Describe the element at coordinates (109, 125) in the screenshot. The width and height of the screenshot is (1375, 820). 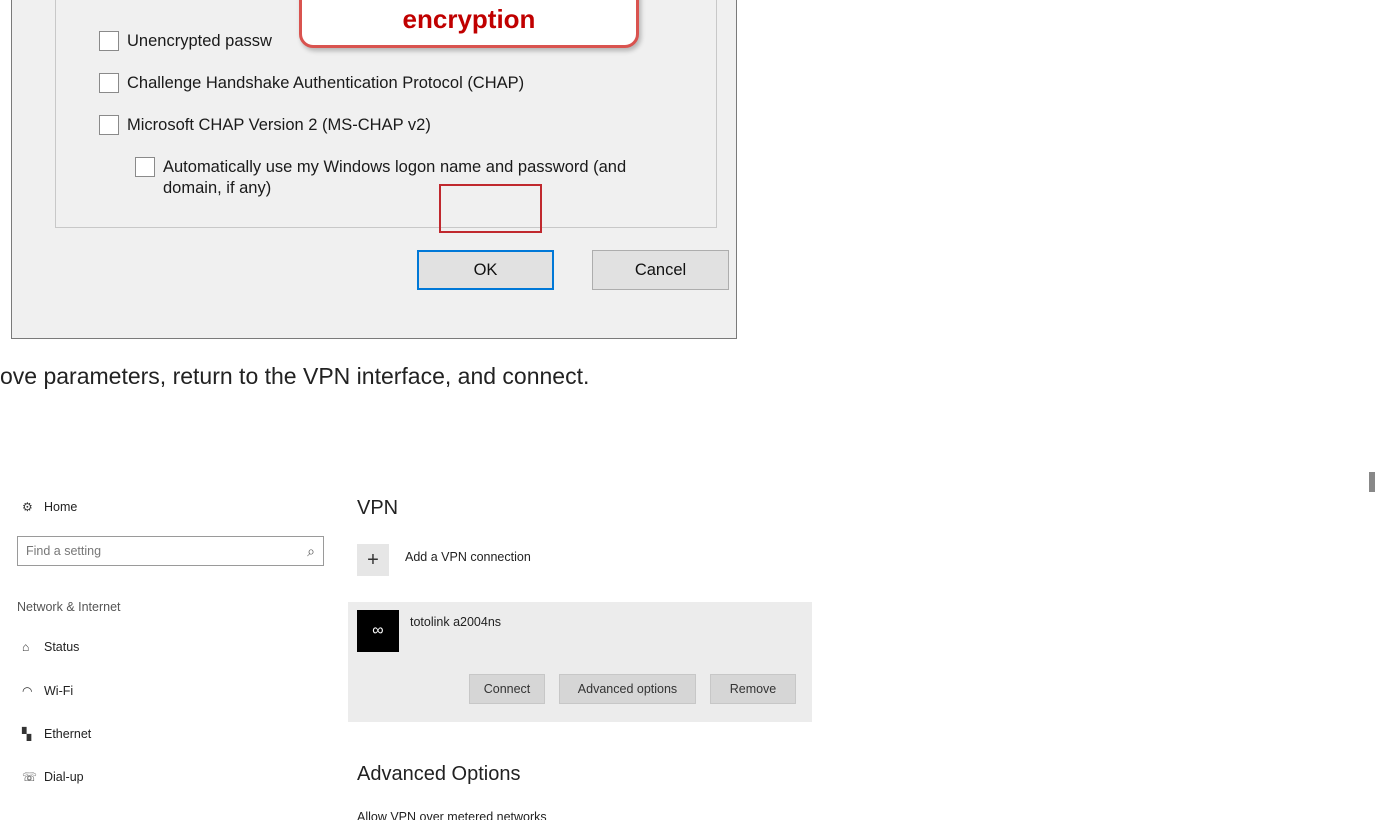
I see `mschap-v2-checkbox` at that location.